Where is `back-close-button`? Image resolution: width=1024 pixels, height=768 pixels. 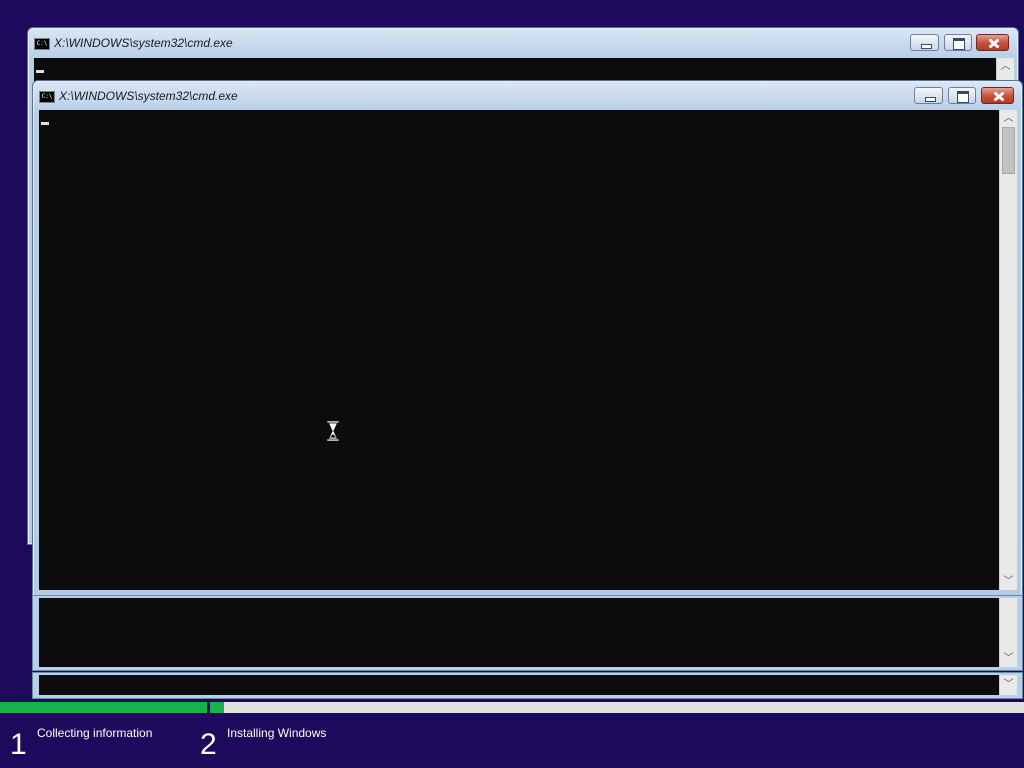 back-close-button is located at coordinates (992, 42).